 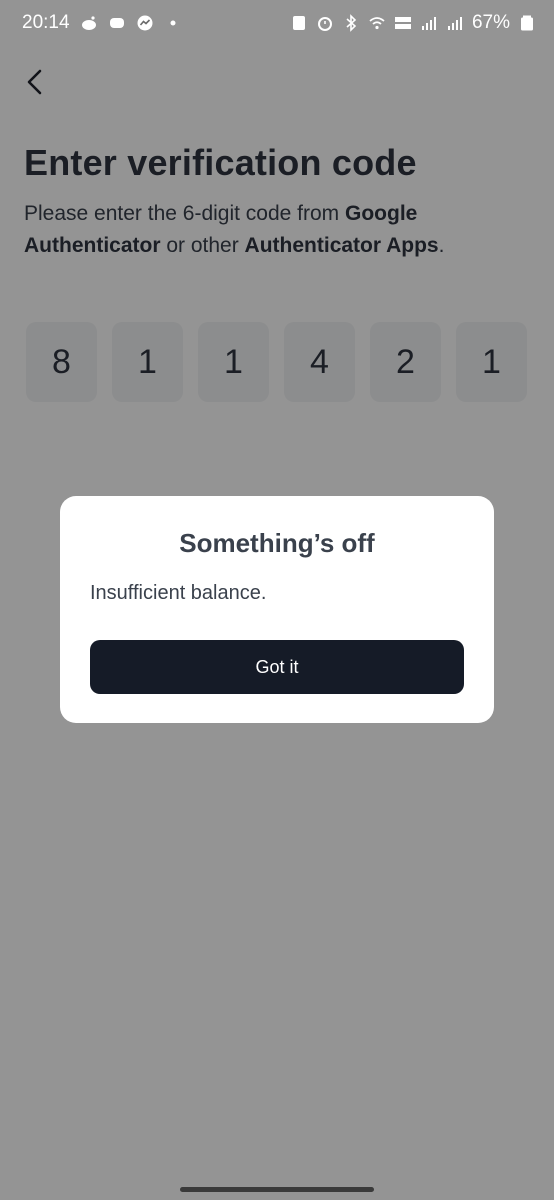 I want to click on wifi-icon, so click(x=377, y=23).